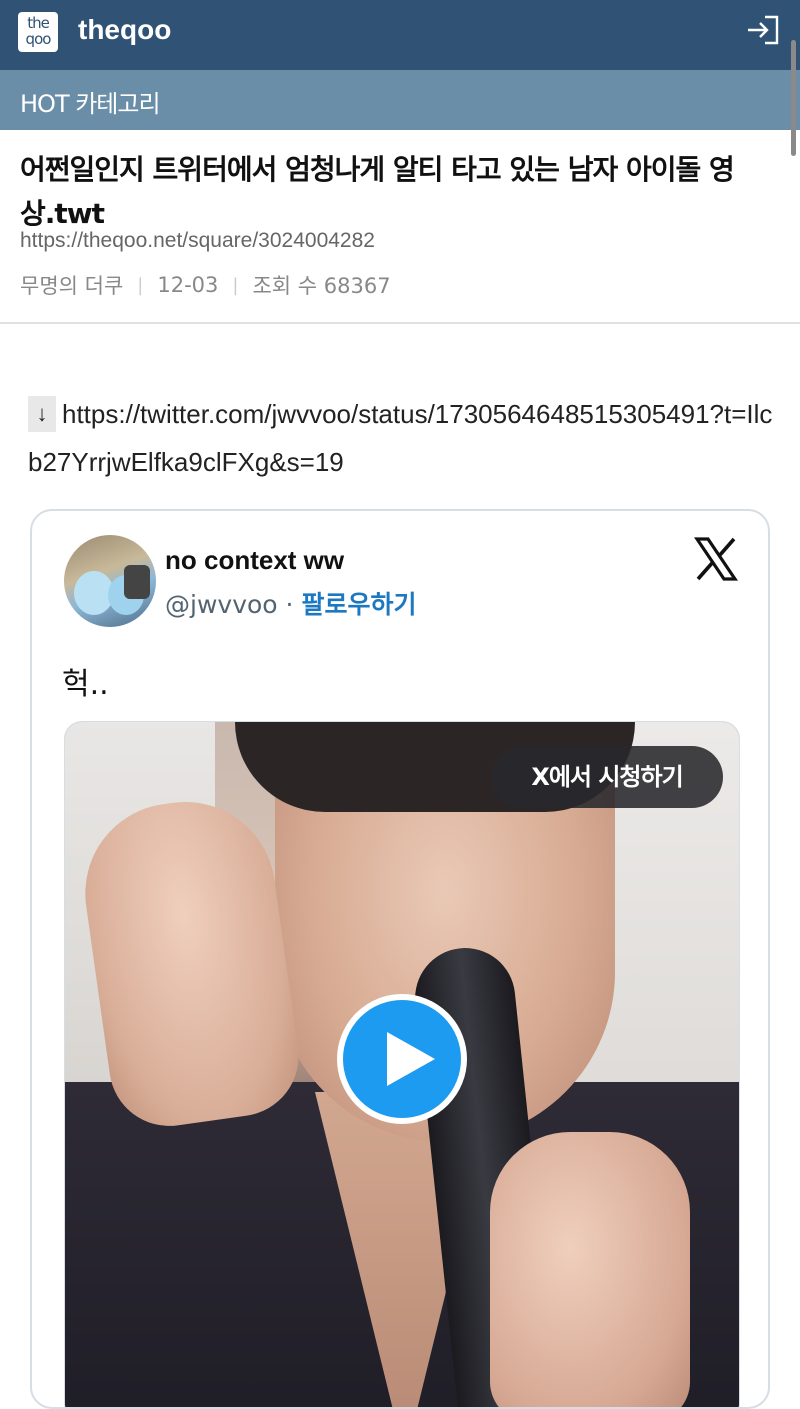 Image resolution: width=800 pixels, height=1409 pixels. I want to click on post-url: https://theqoo.net/square/3024004282, so click(197, 241).